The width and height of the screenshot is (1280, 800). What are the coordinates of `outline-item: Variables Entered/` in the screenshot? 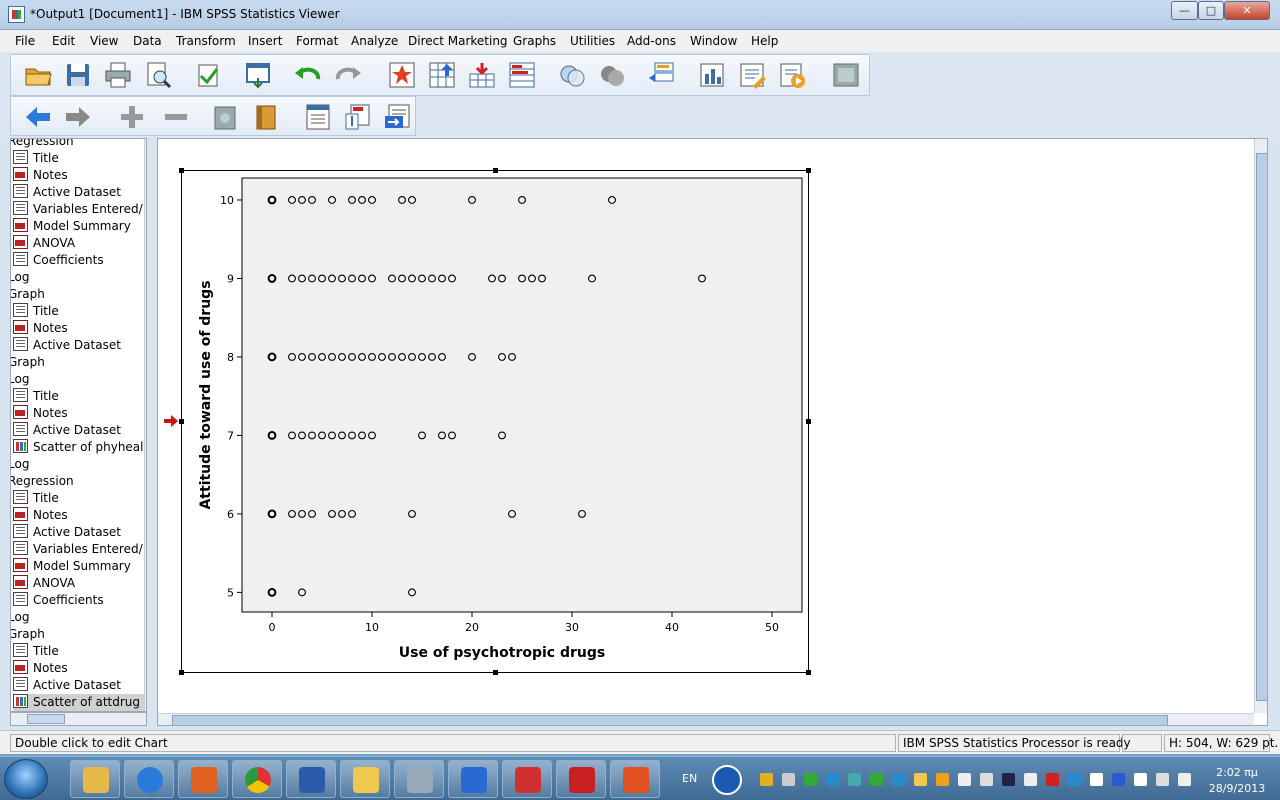 It's located at (78, 549).